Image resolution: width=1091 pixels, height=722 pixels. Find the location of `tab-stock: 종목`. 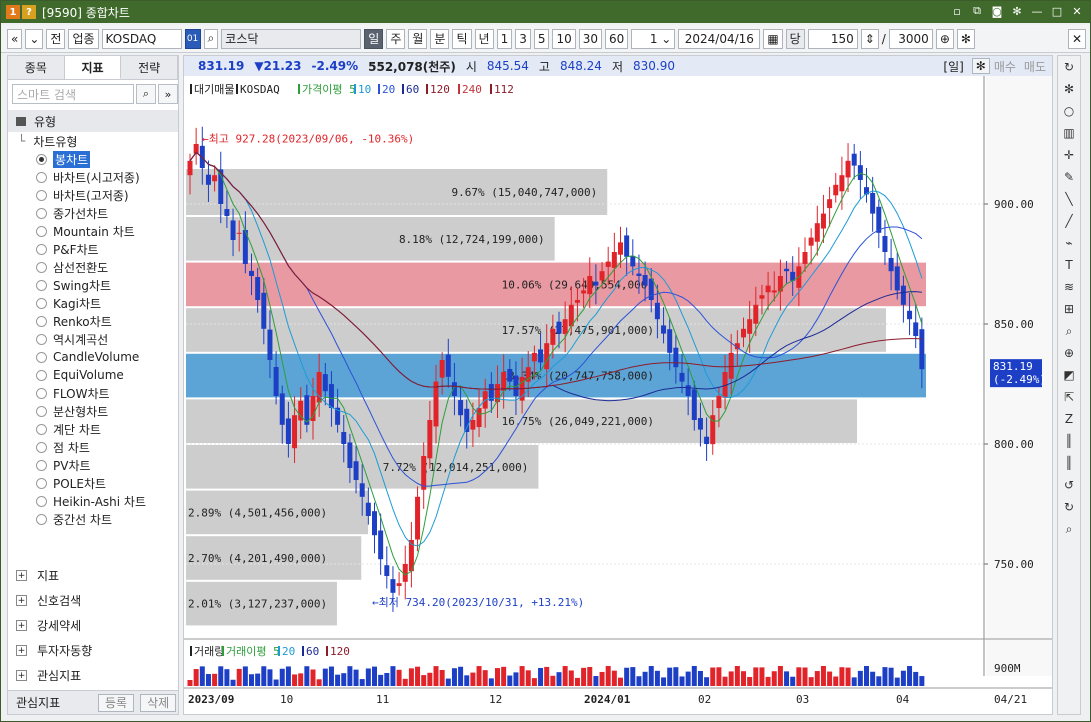

tab-stock: 종목 is located at coordinates (36, 67).